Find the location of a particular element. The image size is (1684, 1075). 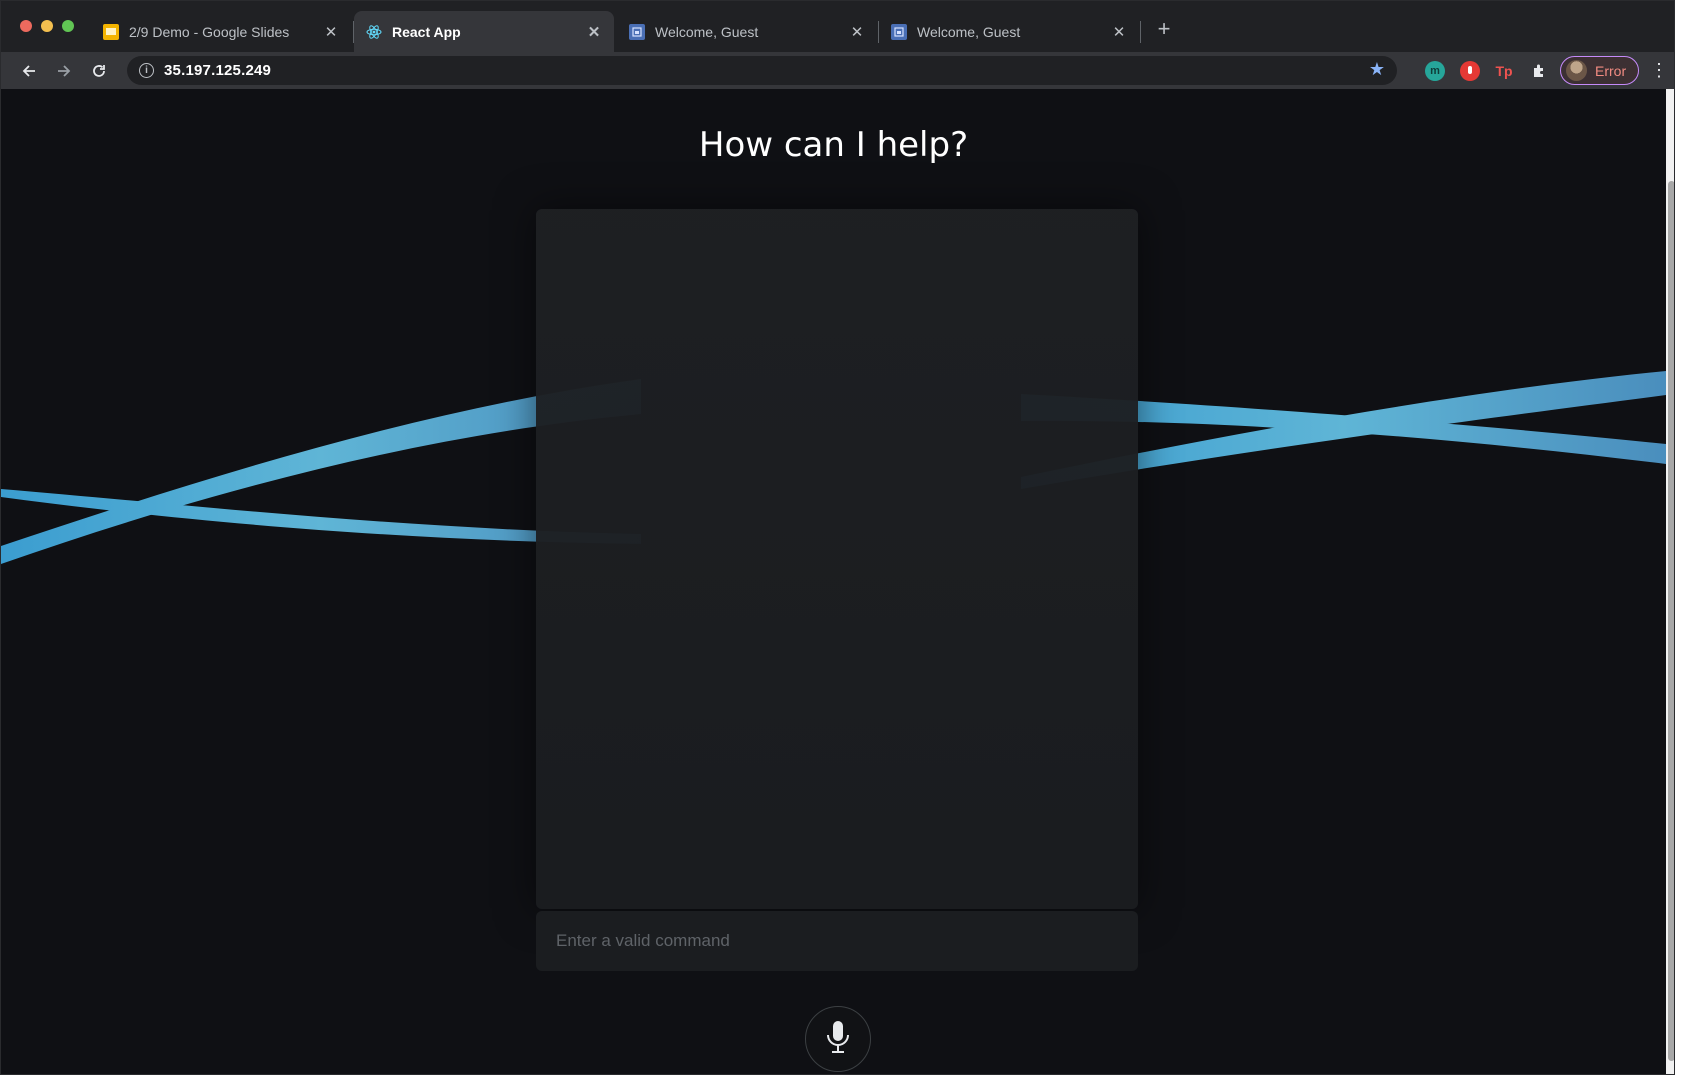

microphone-button is located at coordinates (838, 1039).